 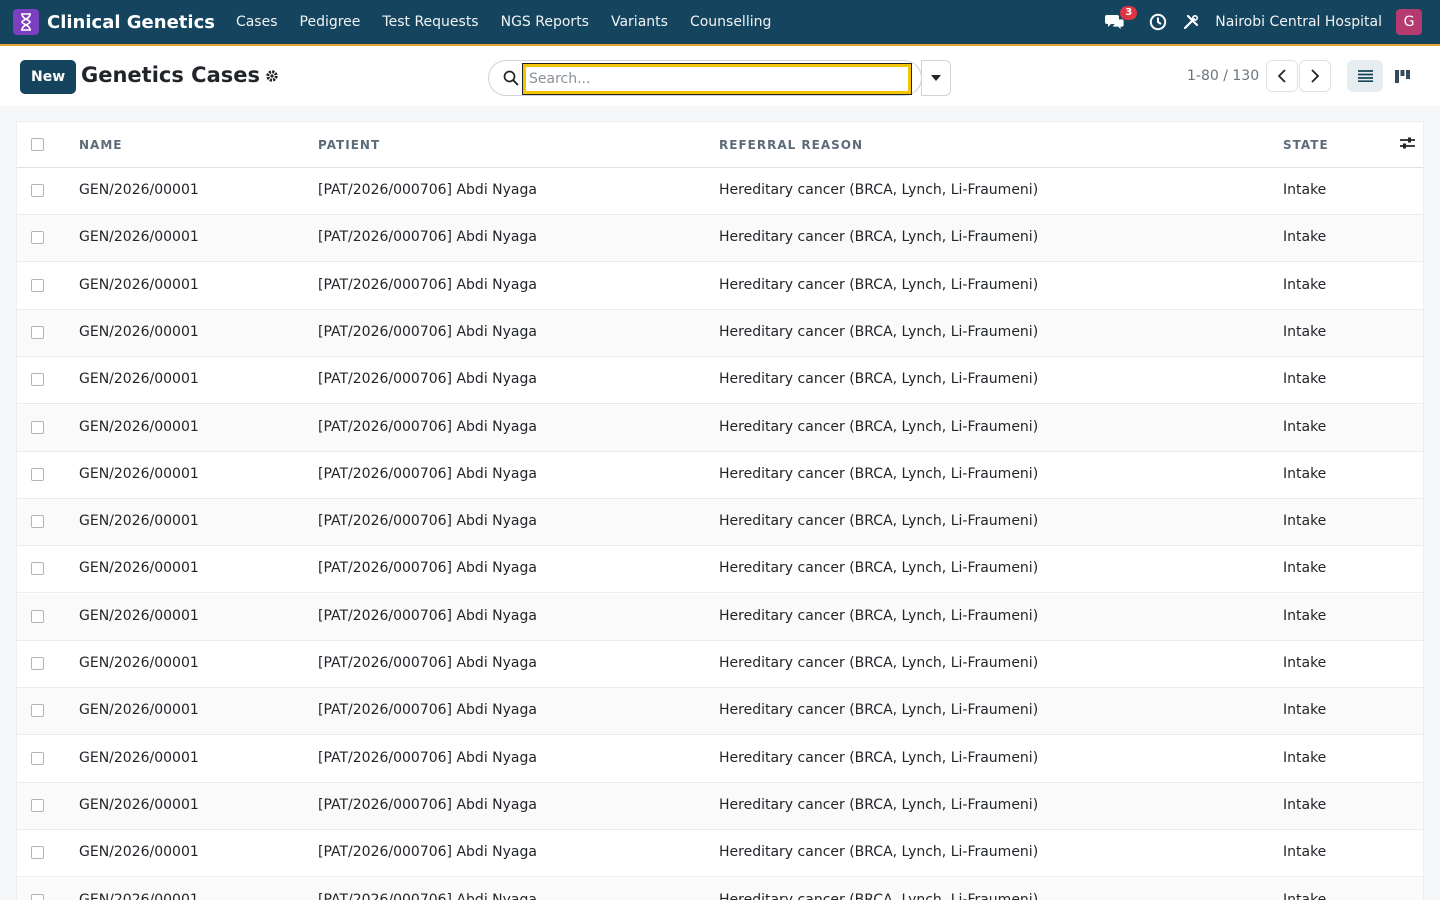 What do you see at coordinates (639, 22) in the screenshot?
I see `nav-item-variants: Variants` at bounding box center [639, 22].